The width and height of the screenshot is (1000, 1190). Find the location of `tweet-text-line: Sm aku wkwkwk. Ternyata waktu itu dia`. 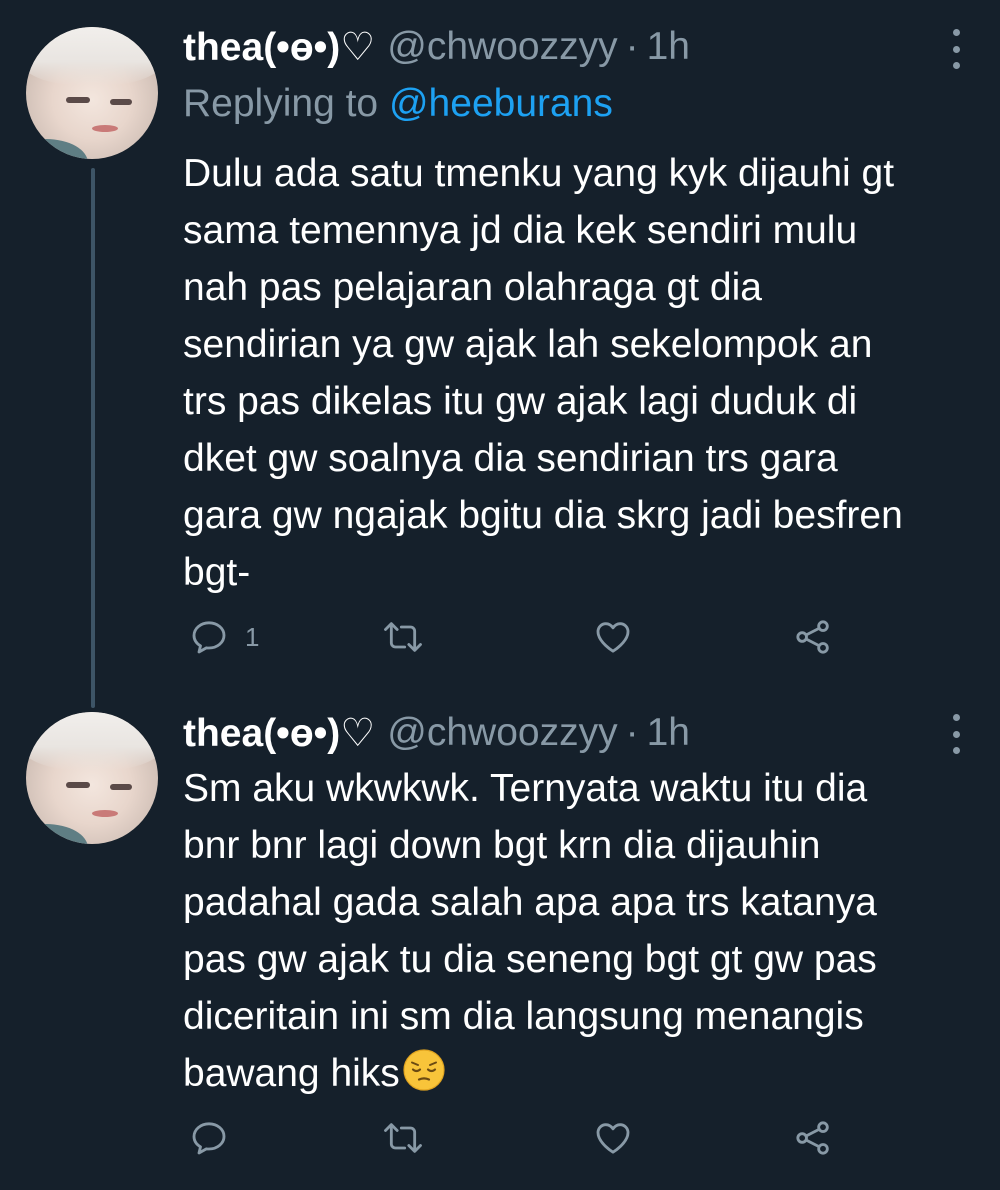

tweet-text-line: Sm aku wkwkwk. Ternyata waktu itu dia is located at coordinates (525, 788).